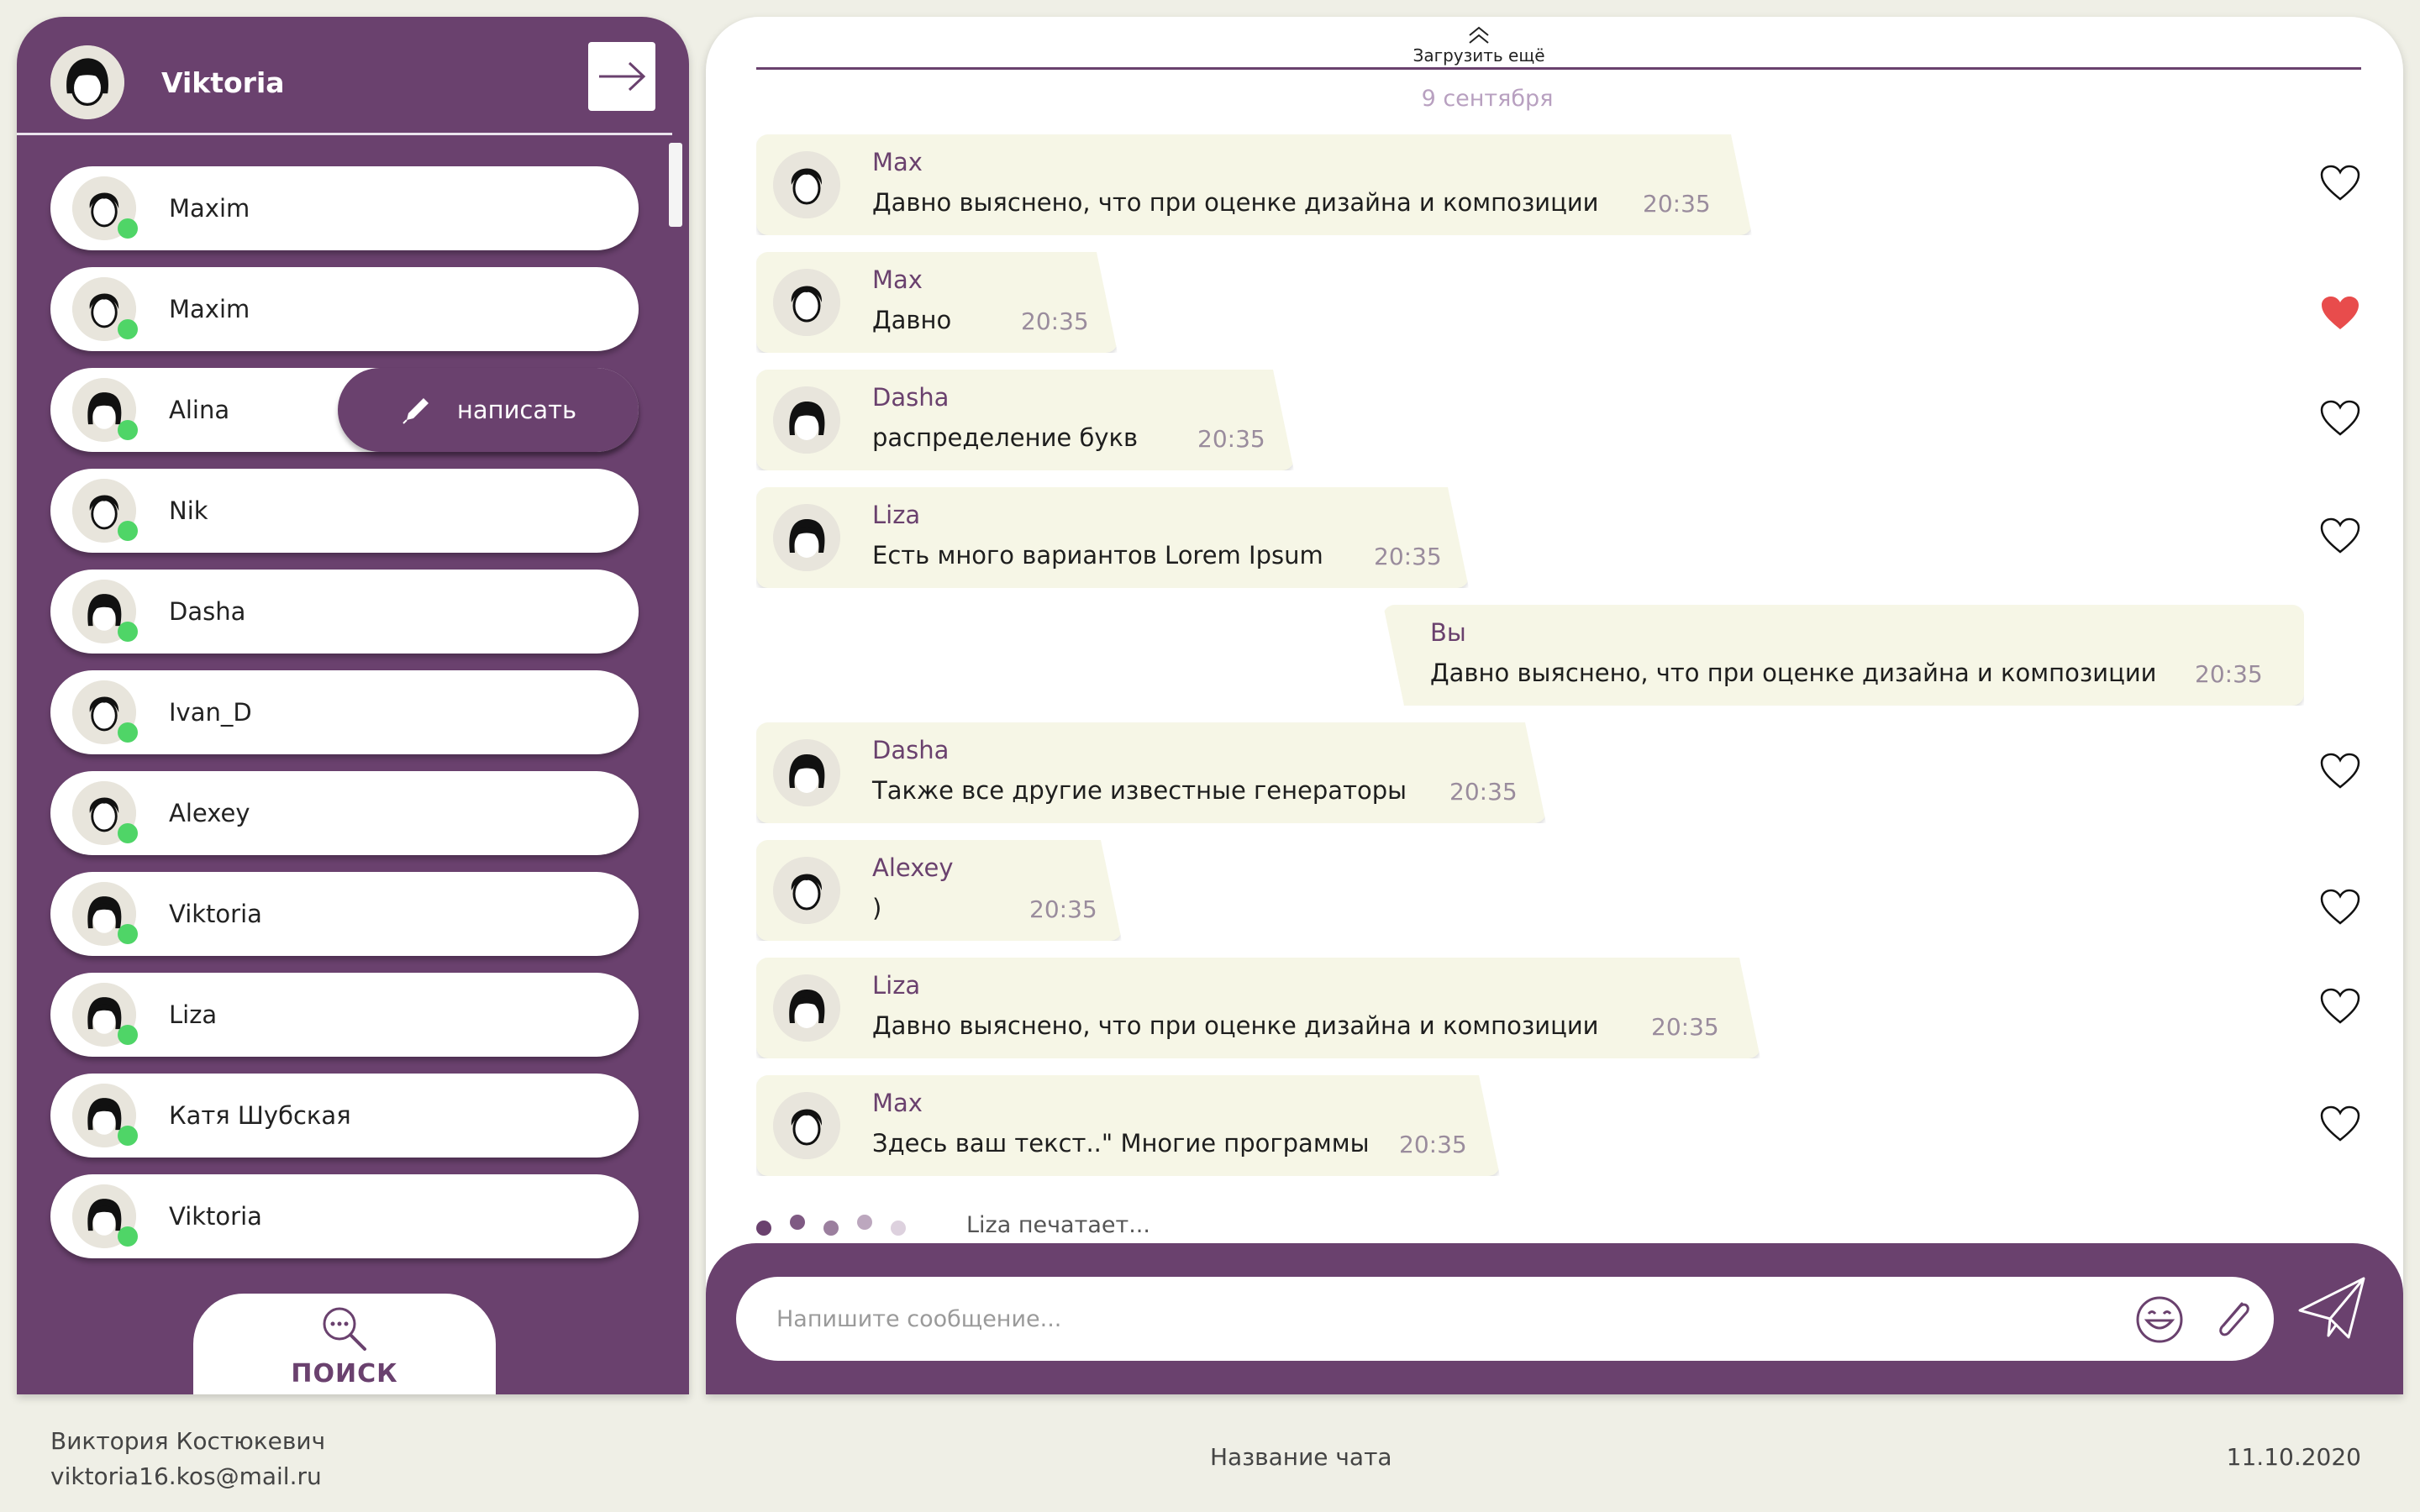 Image resolution: width=2420 pixels, height=1512 pixels. What do you see at coordinates (2293, 1457) in the screenshot?
I see `footer-date: 11.10.2020` at bounding box center [2293, 1457].